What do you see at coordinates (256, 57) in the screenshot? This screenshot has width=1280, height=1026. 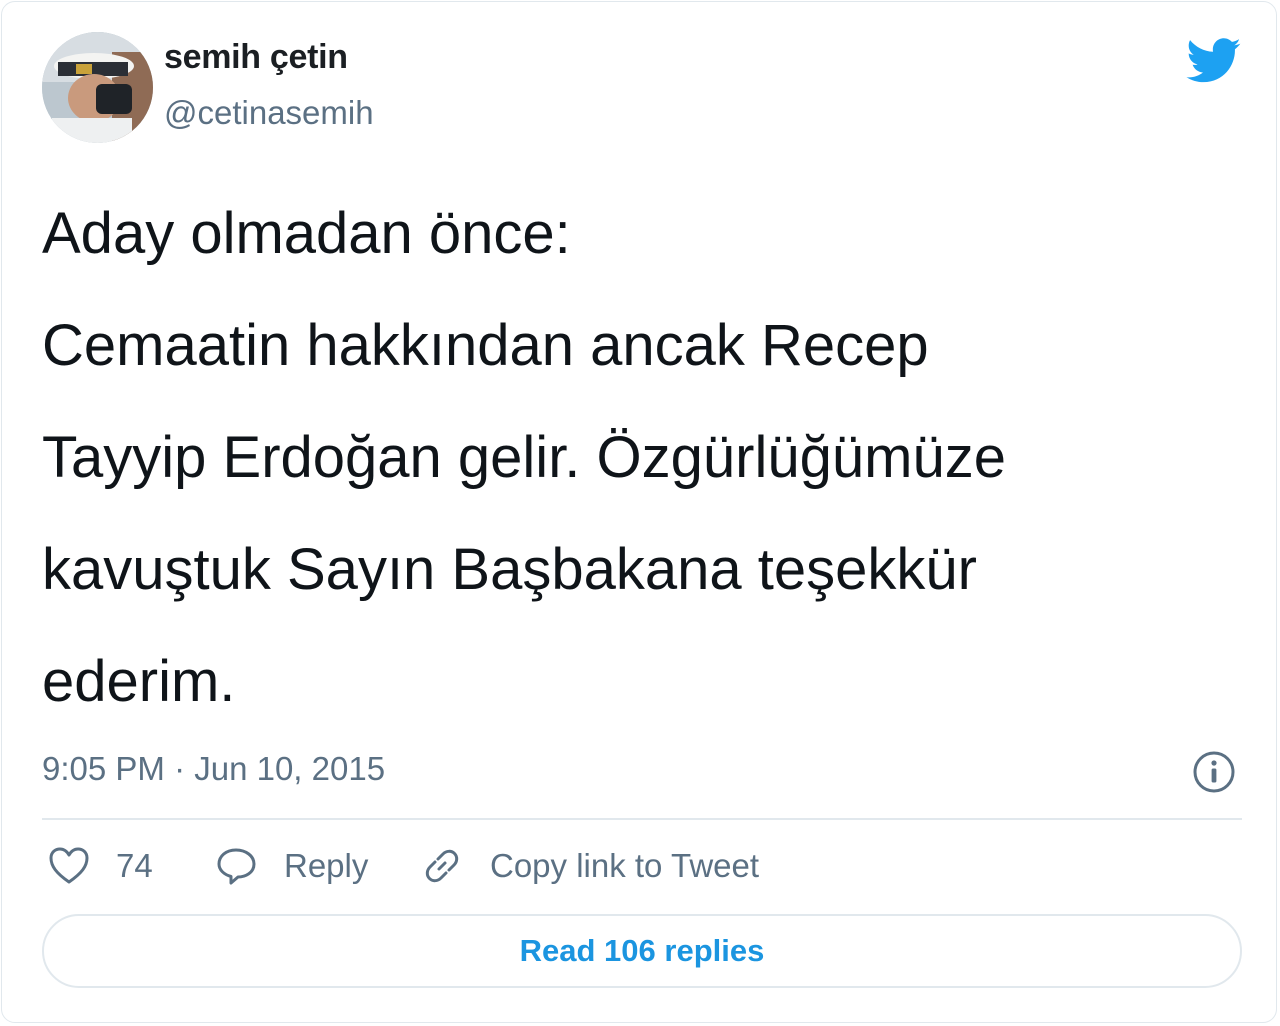 I see `display-name: semih çetin` at bounding box center [256, 57].